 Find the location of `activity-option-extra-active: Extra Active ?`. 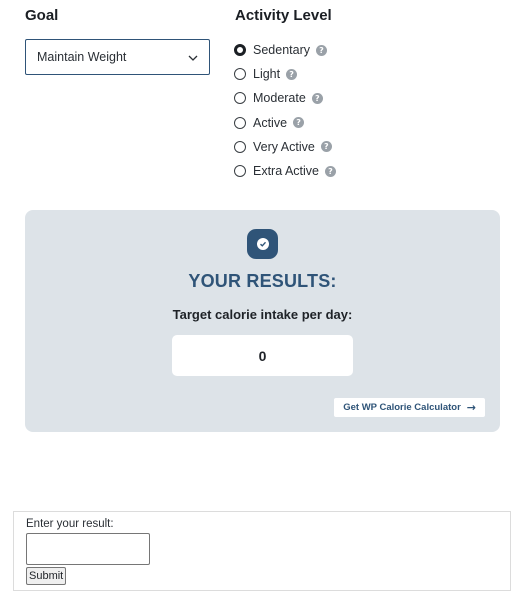

activity-option-extra-active: Extra Active ? is located at coordinates (285, 171).